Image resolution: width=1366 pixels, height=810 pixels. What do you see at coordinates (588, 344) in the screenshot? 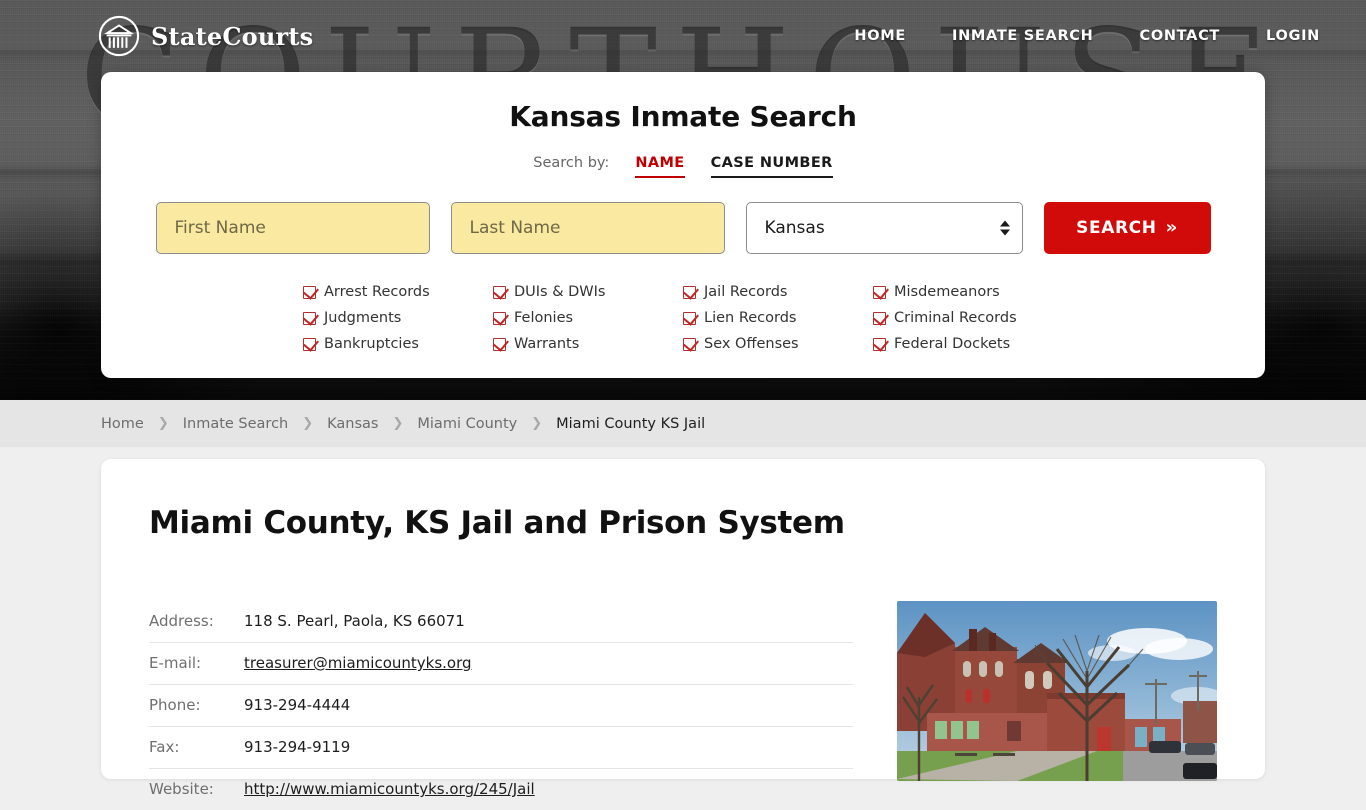
I see `record-type-item: Warrants` at bounding box center [588, 344].